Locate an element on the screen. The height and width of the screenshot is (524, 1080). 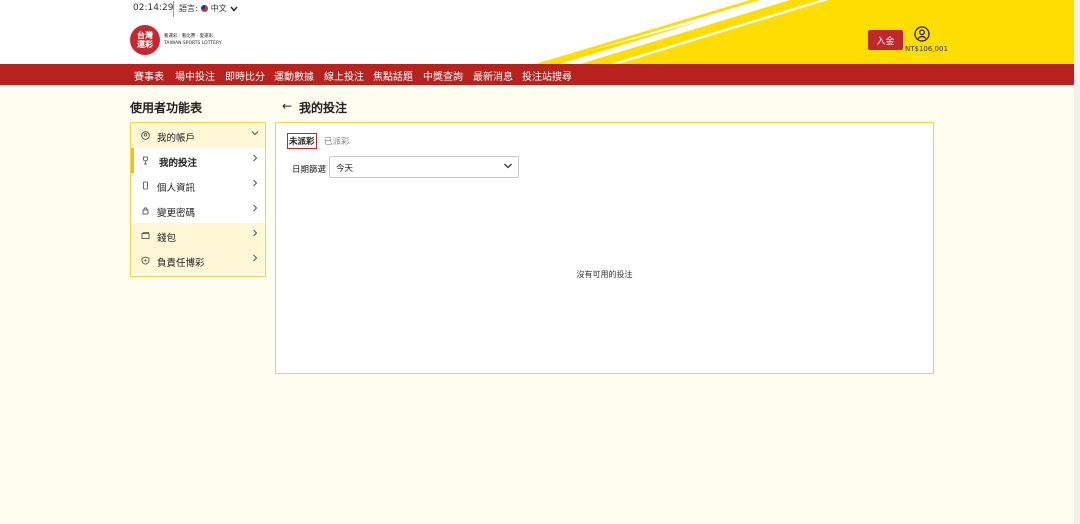
date-filter-value: 今天 is located at coordinates (345, 169).